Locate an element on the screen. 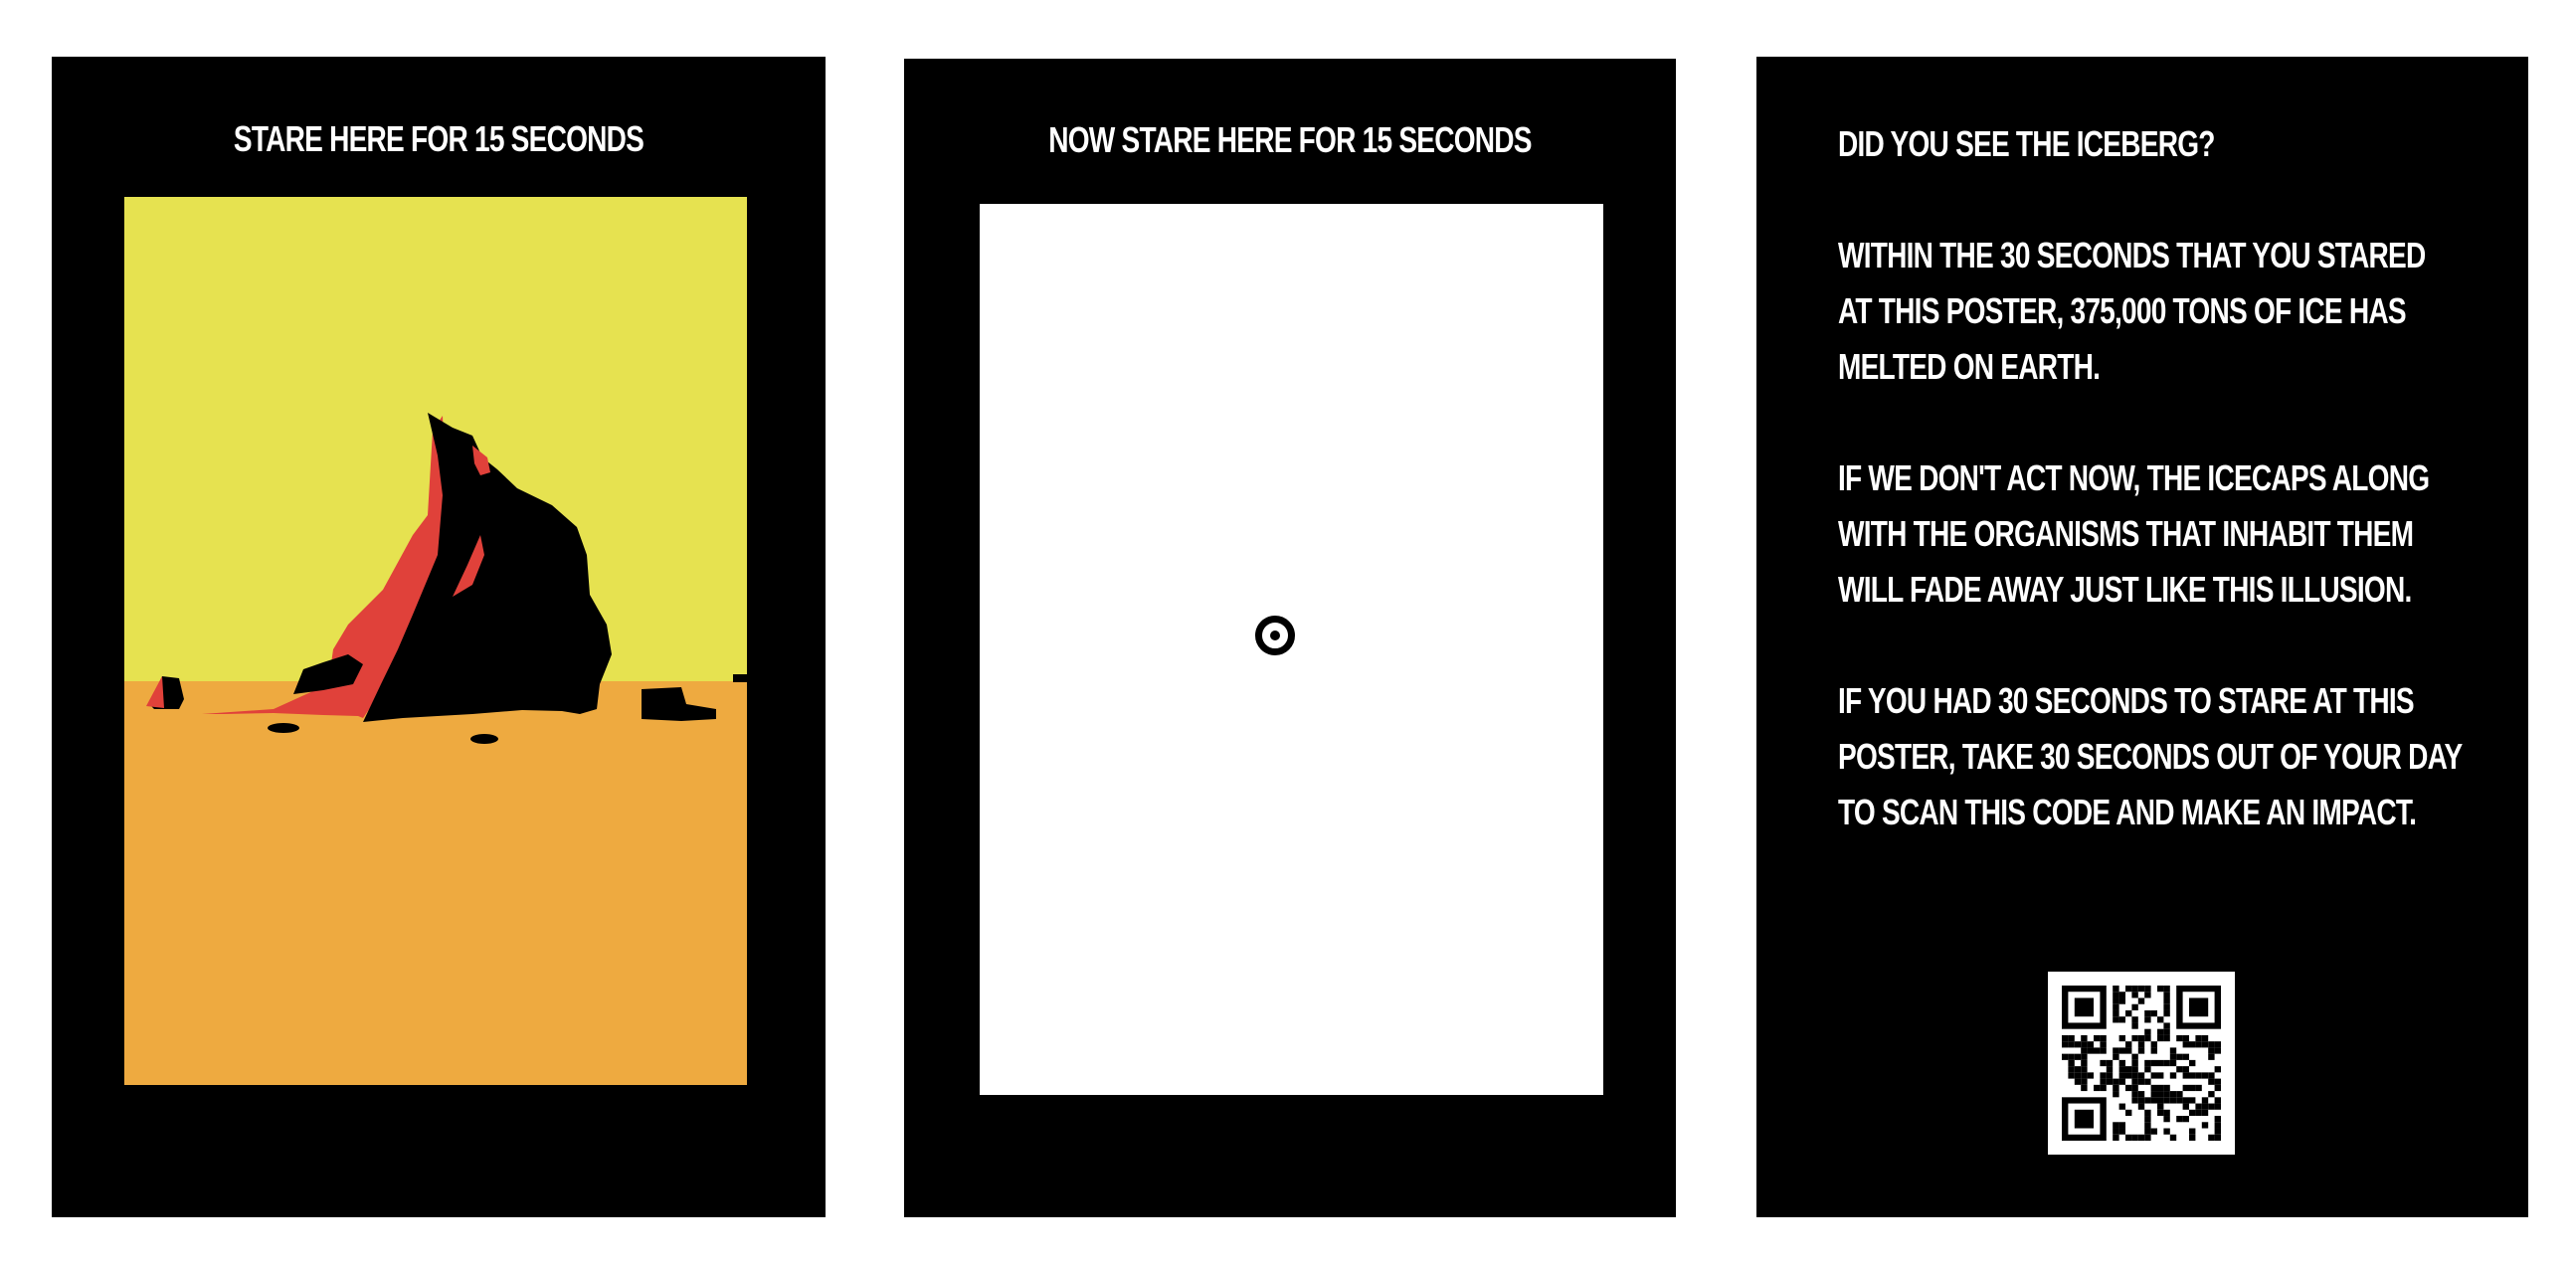  ground is located at coordinates (435, 883).